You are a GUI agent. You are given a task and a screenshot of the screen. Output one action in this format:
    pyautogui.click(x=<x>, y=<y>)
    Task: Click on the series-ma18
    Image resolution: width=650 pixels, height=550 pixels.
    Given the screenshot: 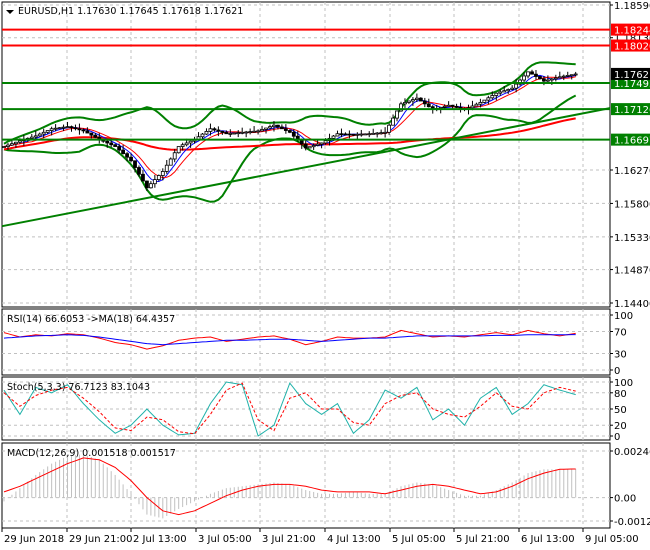 What is the action you would take?
    pyautogui.click(x=289, y=340)
    